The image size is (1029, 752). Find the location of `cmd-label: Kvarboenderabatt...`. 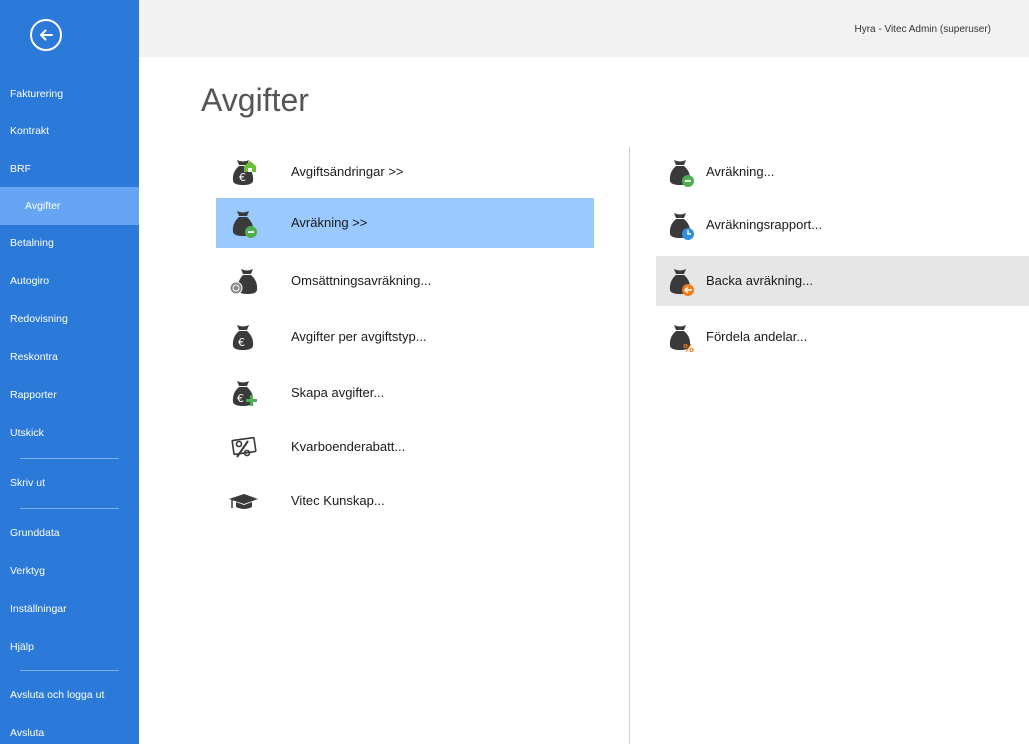

cmd-label: Kvarboenderabatt... is located at coordinates (348, 446).